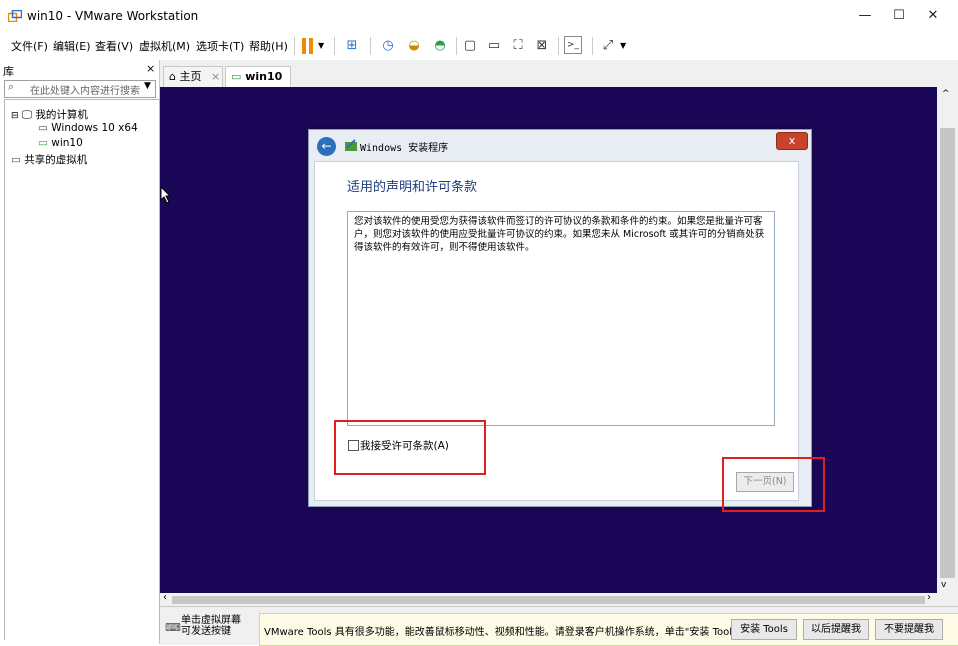  I want to click on install-tools-button: 安装 Tools, so click(764, 629).